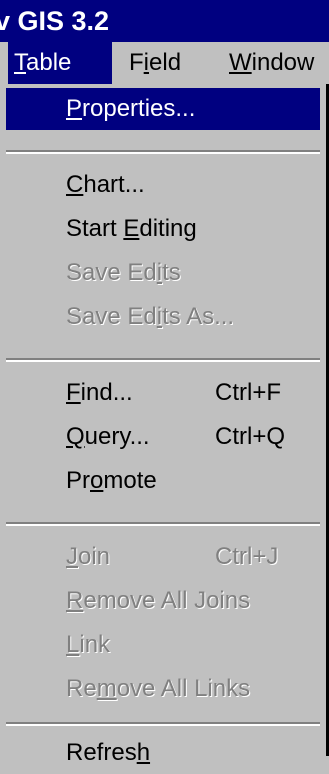  What do you see at coordinates (163, 393) in the screenshot?
I see `menu-item-find: Find... Ctrl+F` at bounding box center [163, 393].